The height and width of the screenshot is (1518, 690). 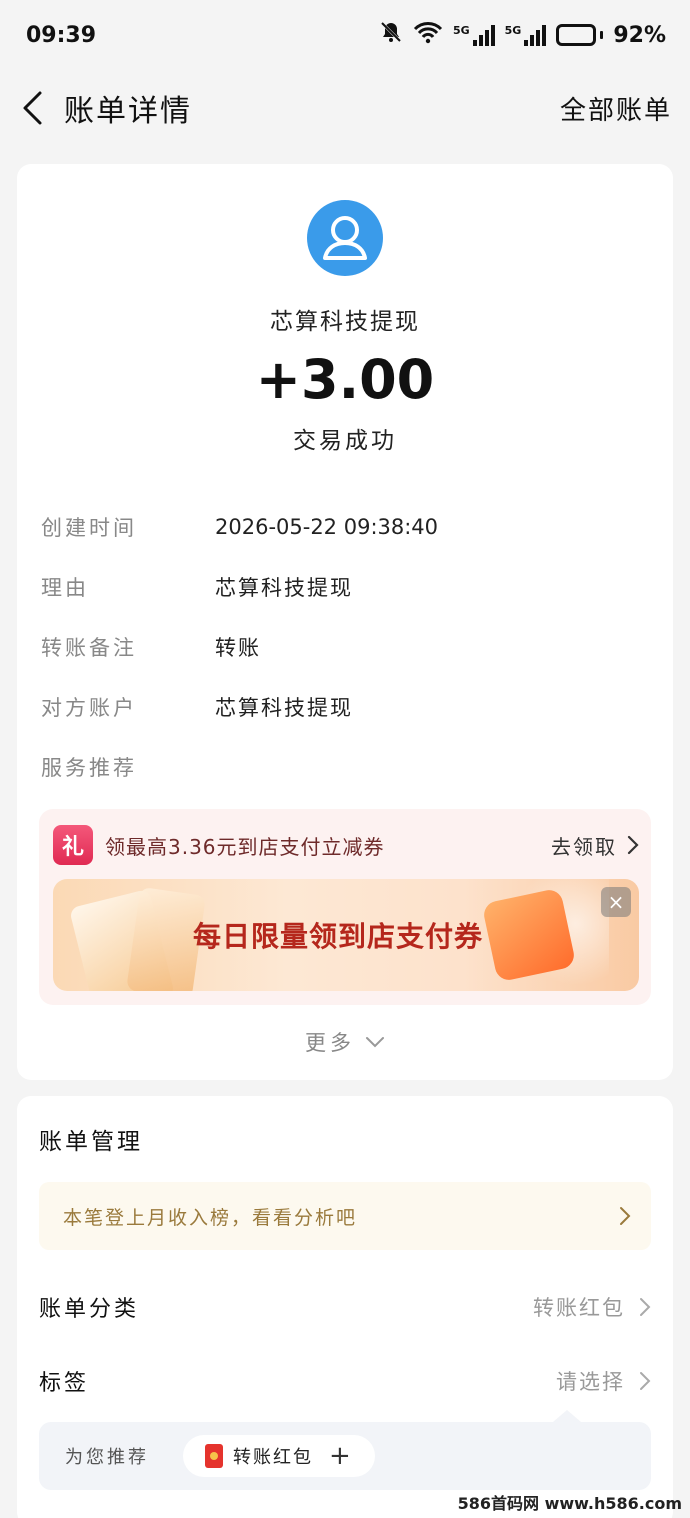 I want to click on recommend-label: 为您推荐, so click(x=107, y=1457).